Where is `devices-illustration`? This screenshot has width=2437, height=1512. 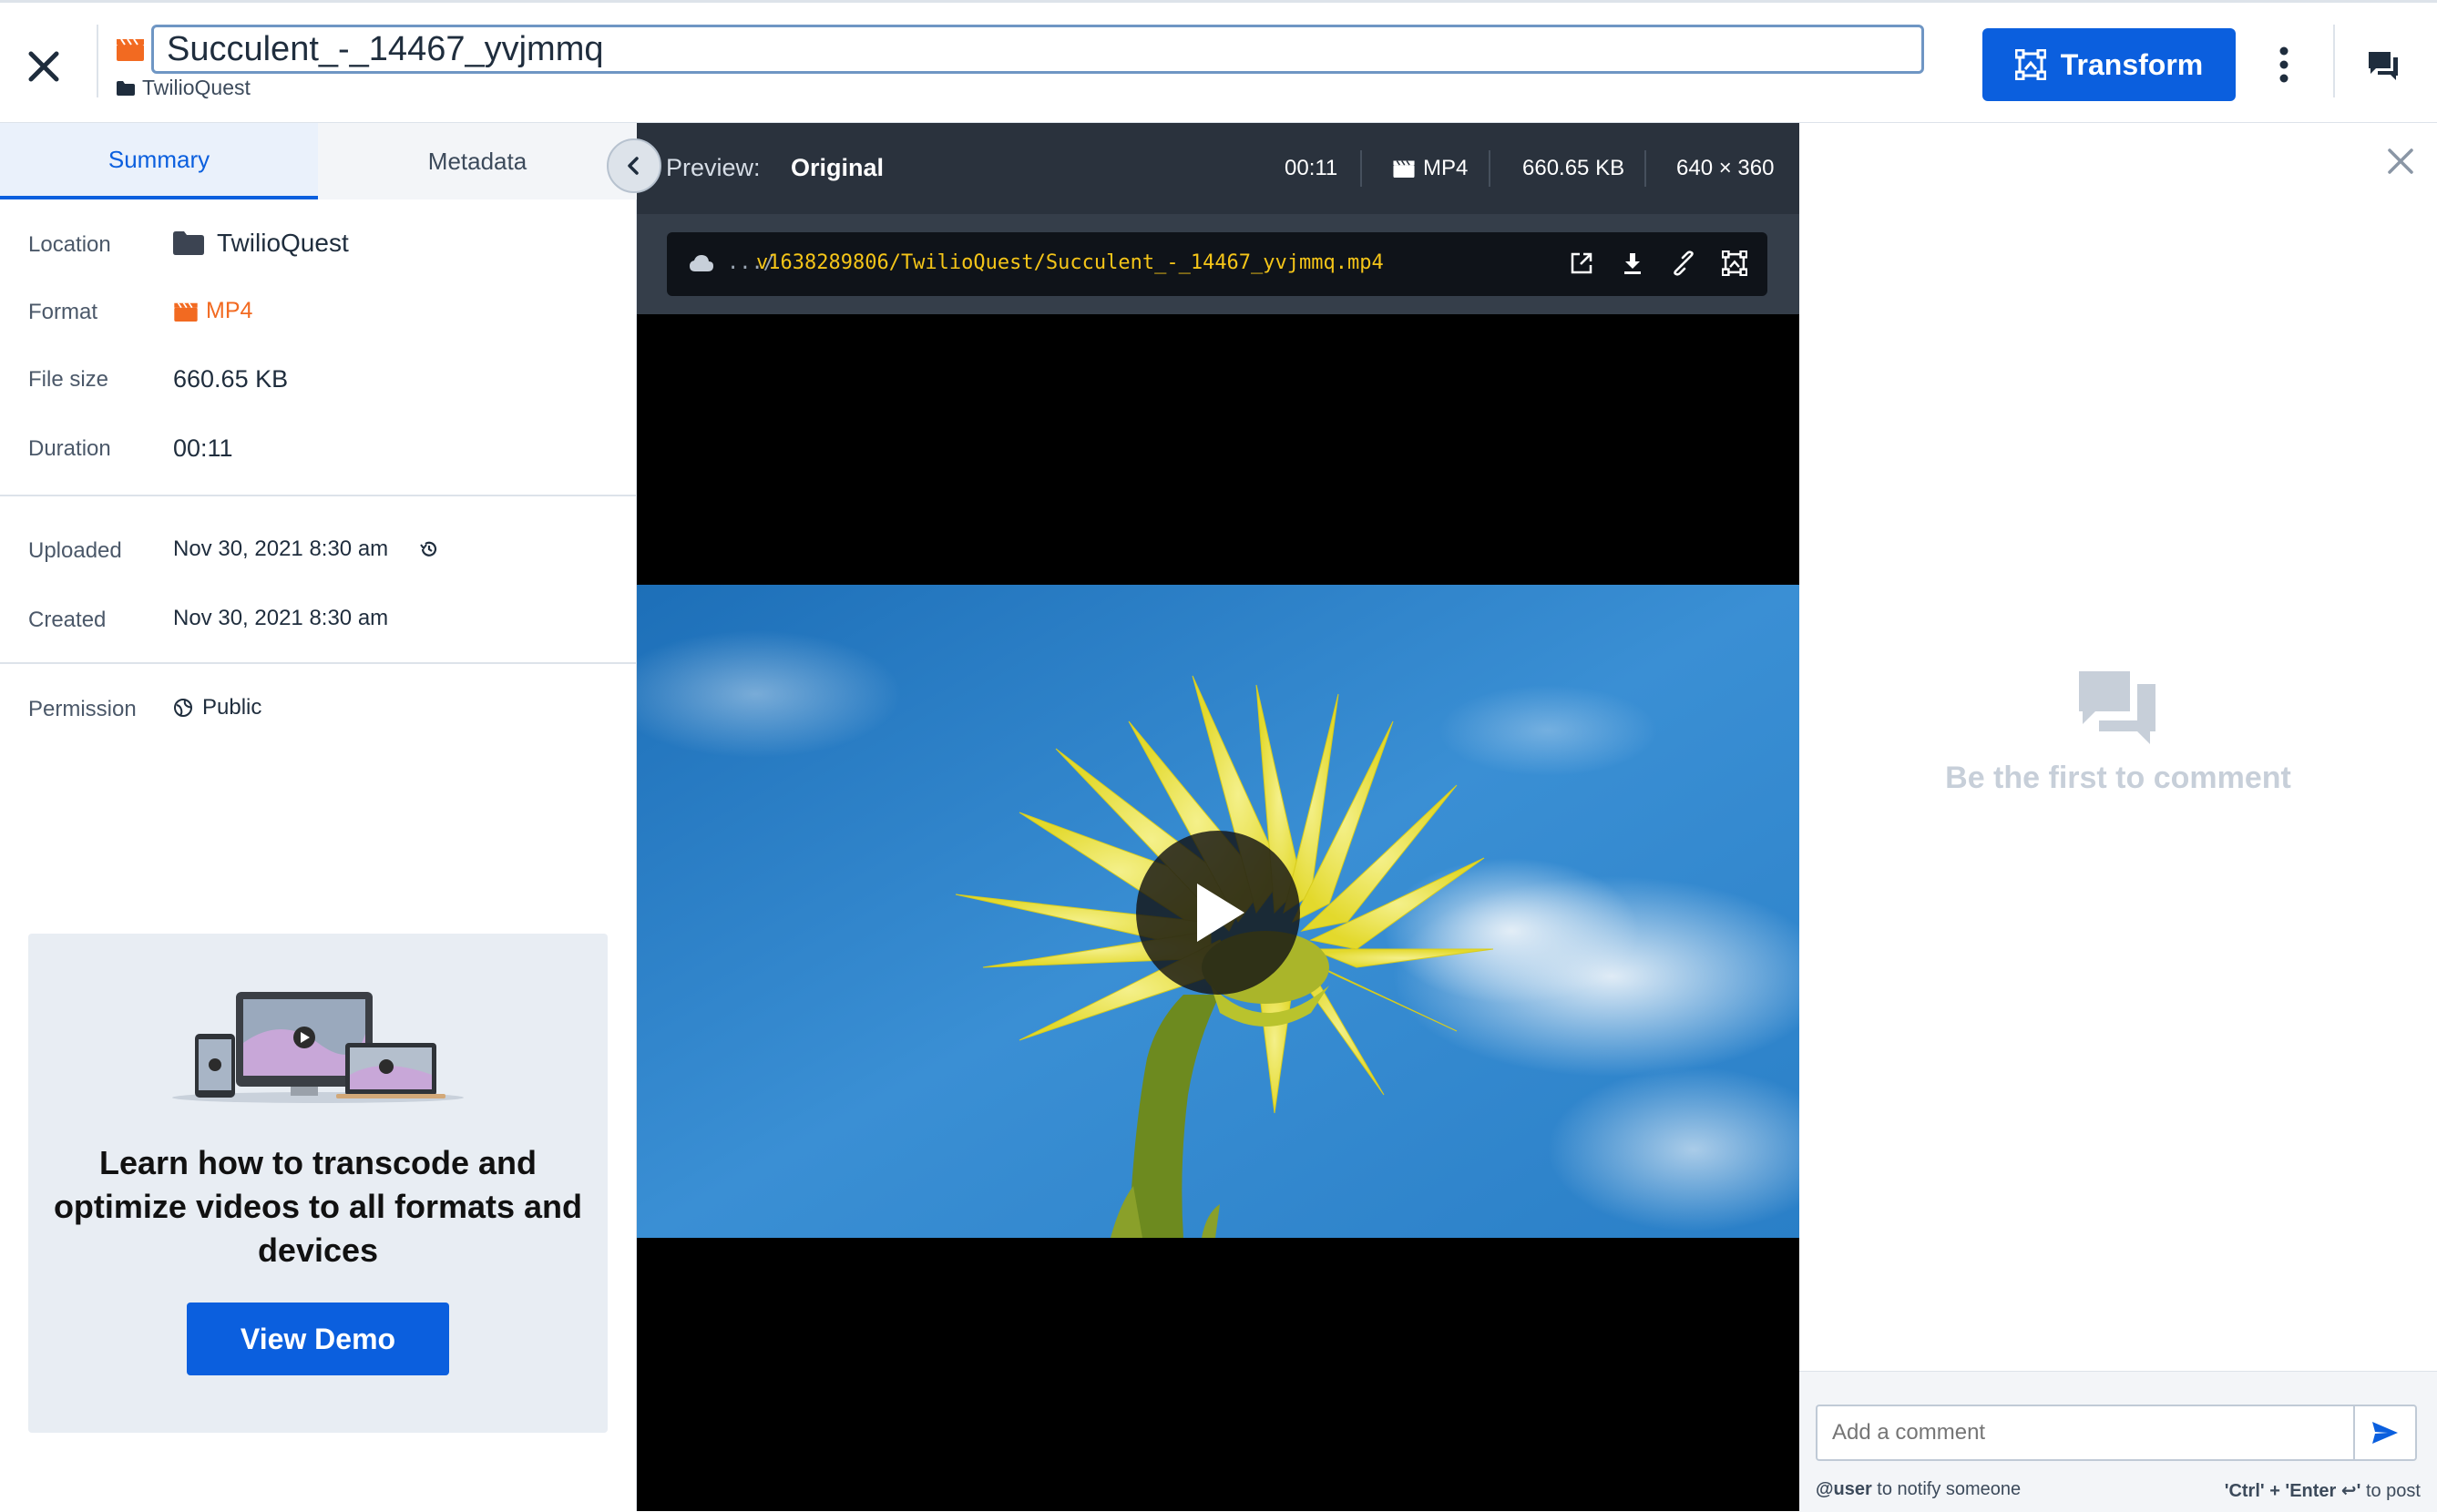 devices-illustration is located at coordinates (318, 1047).